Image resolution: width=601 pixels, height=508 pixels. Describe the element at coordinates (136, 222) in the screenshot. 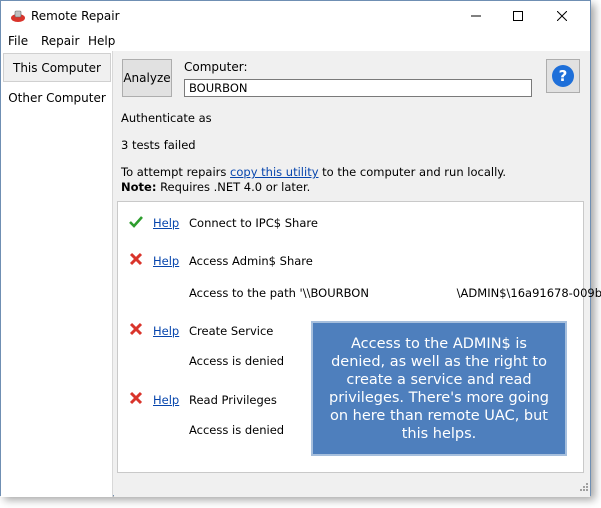

I see `check-icon` at that location.